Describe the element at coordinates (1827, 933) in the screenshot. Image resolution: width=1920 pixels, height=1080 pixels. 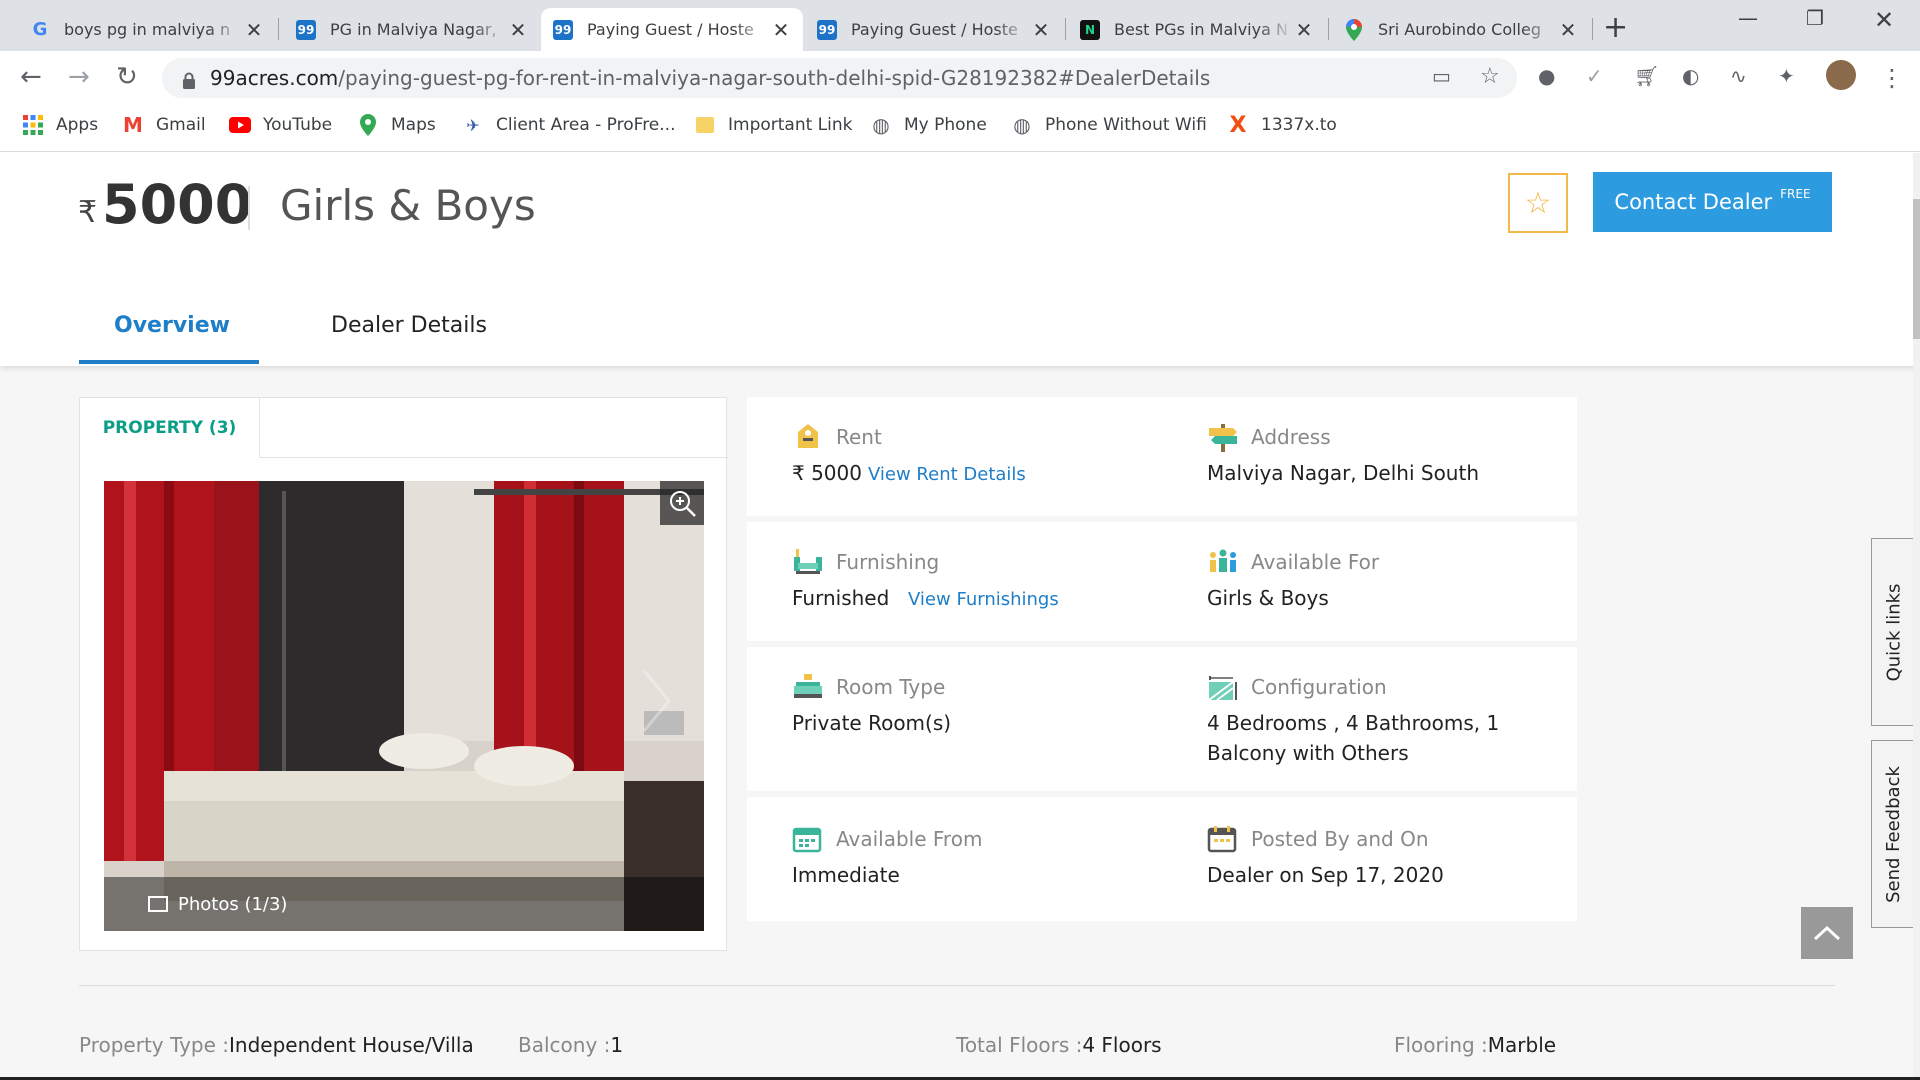
I see `scroll-to-top-button` at that location.